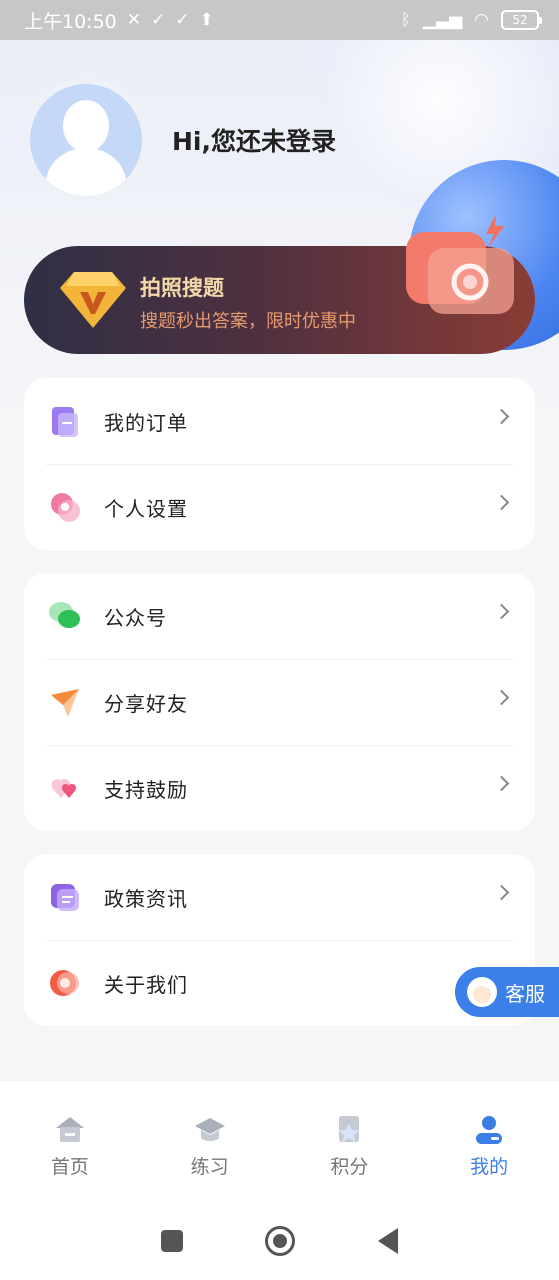  I want to click on menu-item-label: 公众号, so click(135, 617).